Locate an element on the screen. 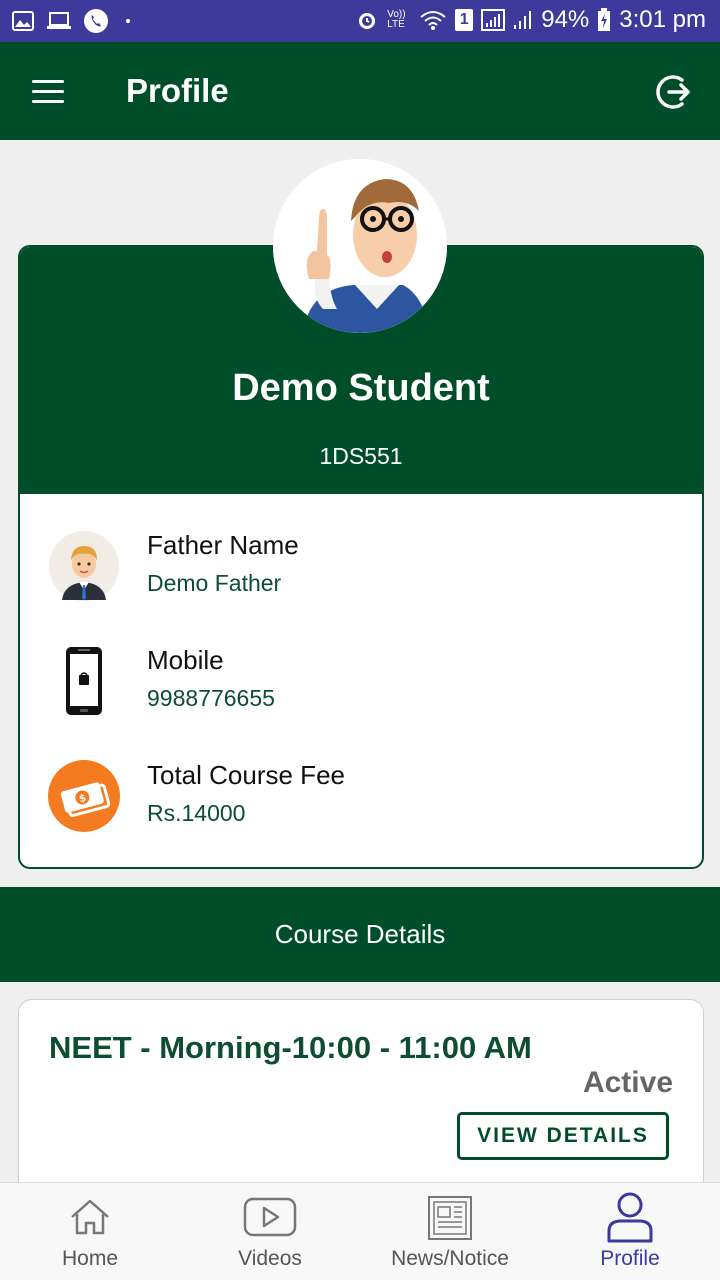  mobile-phone-icon is located at coordinates (84, 681).